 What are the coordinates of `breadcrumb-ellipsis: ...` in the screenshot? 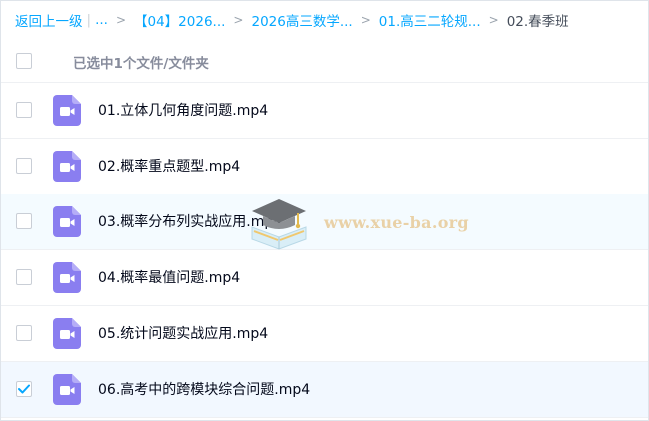 It's located at (101, 20).